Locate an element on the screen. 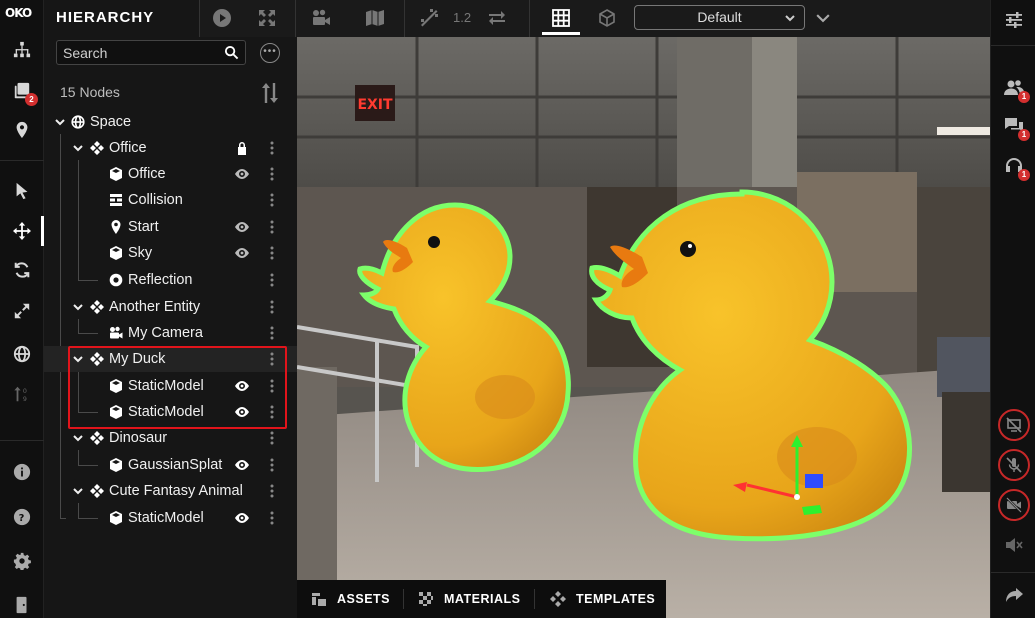  collapse-toolbar-icon is located at coordinates (823, 18).